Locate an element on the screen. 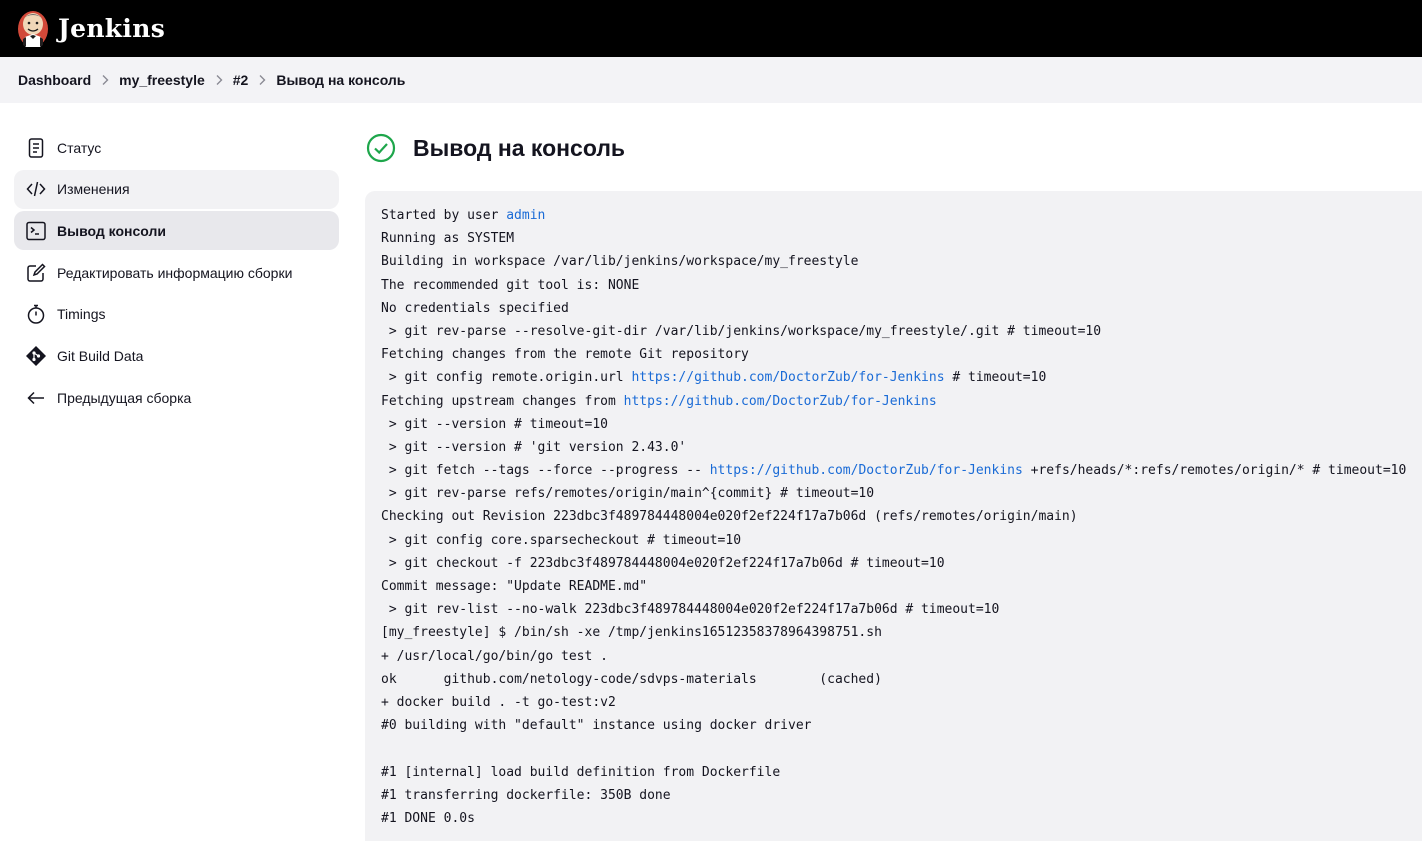 This screenshot has height=841, width=1422. sidebar-item-status: Статус is located at coordinates (176, 147).